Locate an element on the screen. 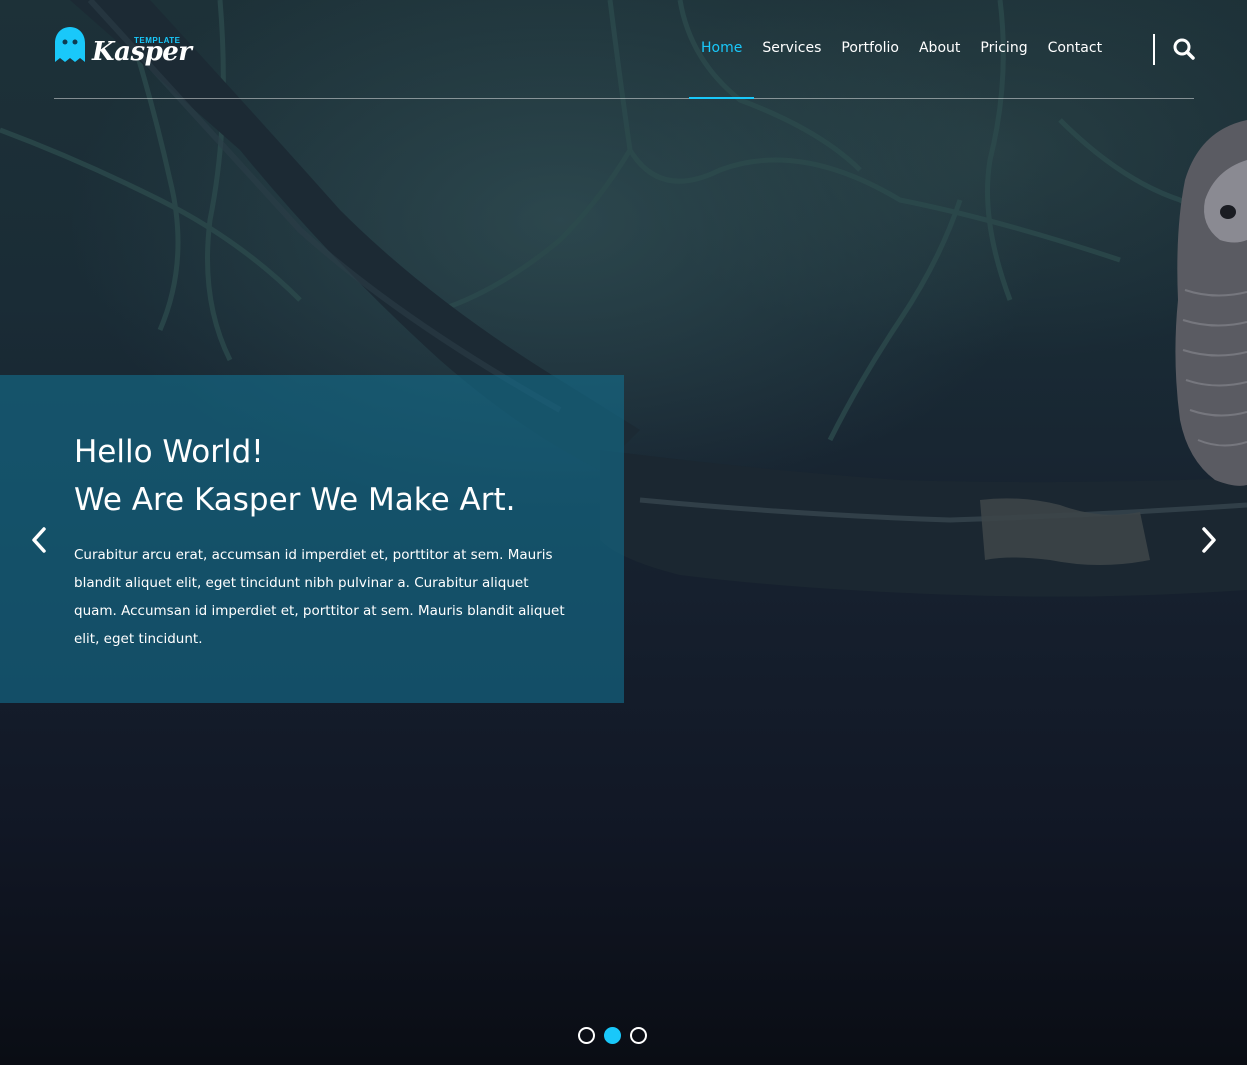  chevron-right-icon is located at coordinates (1209, 540).